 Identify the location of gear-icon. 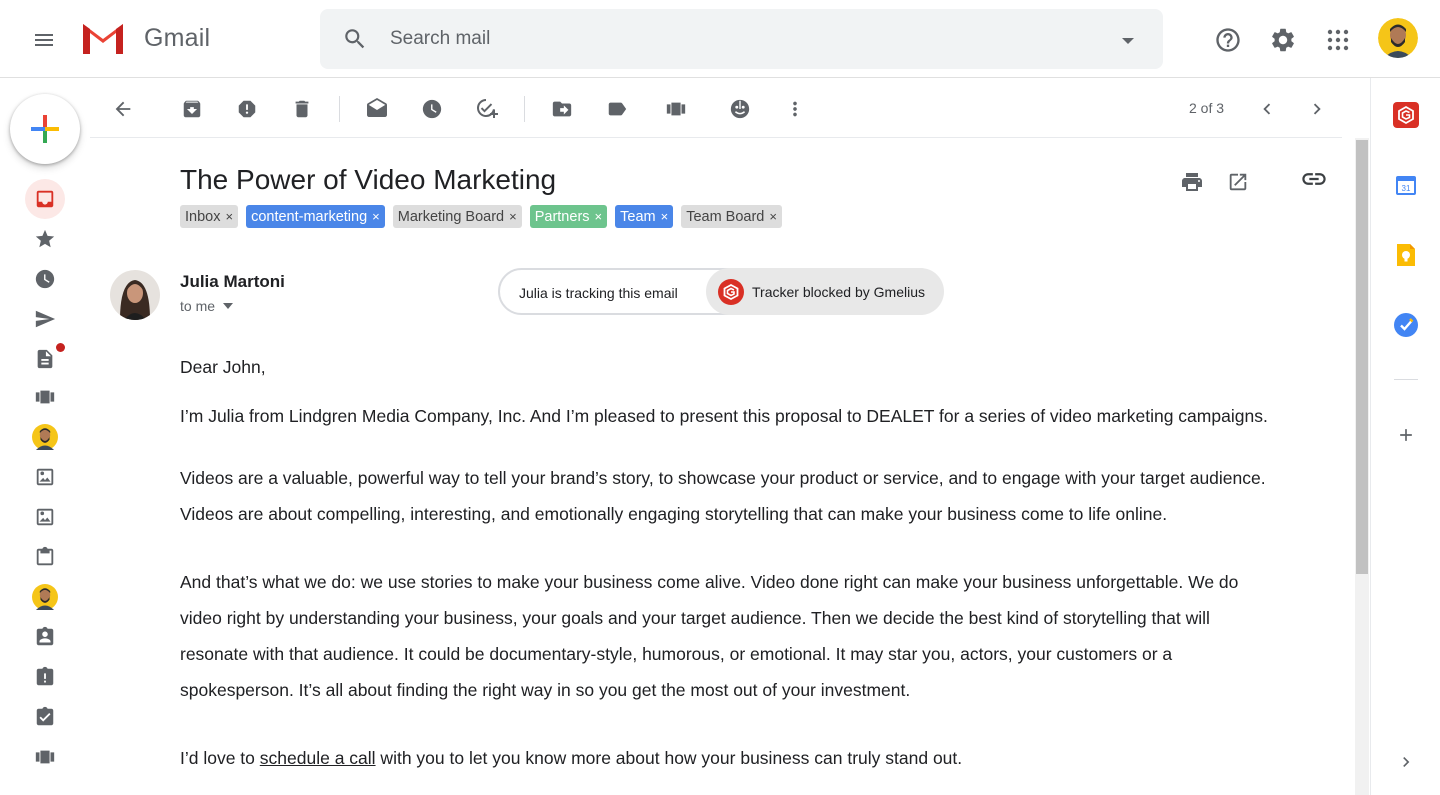
(1283, 40).